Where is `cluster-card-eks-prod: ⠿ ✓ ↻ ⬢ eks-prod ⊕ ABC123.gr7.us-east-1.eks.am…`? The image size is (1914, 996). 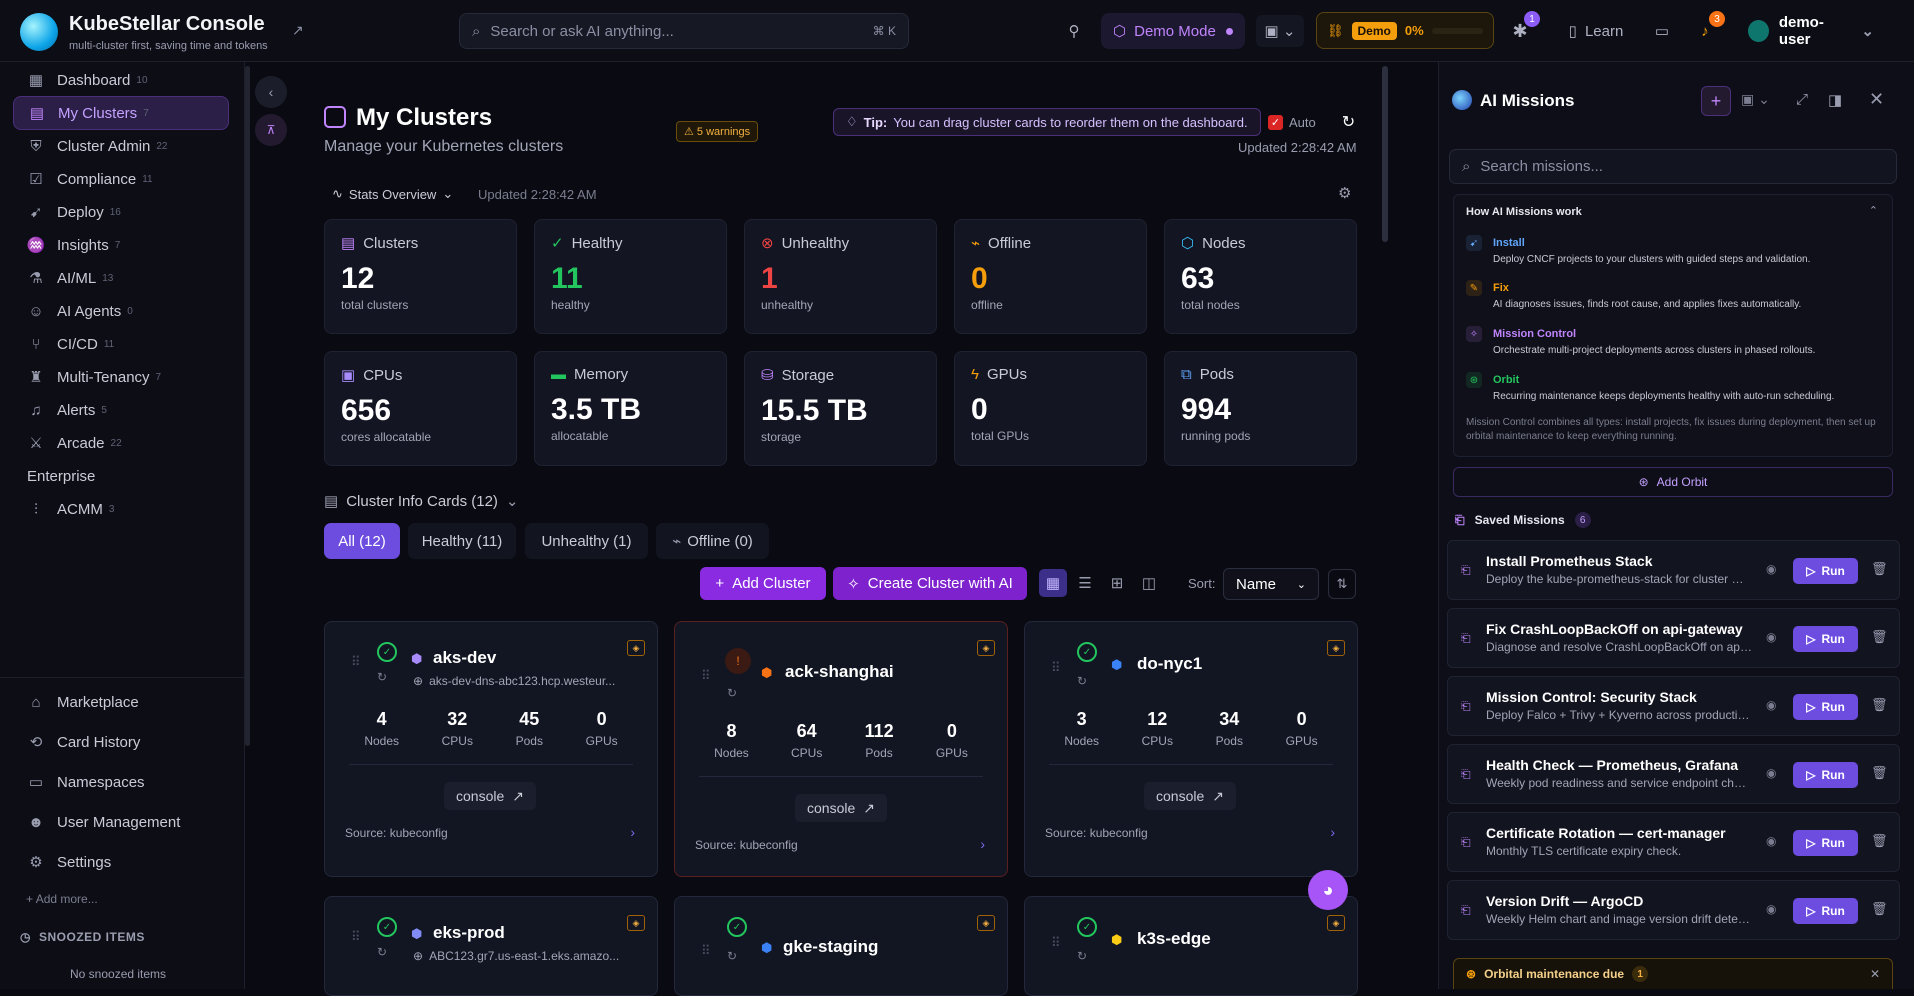
cluster-card-eks-prod: ⠿ ✓ ↻ ⬢ eks-prod ⊕ ABC123.gr7.us-east-1.eks.am… is located at coordinates (491, 946).